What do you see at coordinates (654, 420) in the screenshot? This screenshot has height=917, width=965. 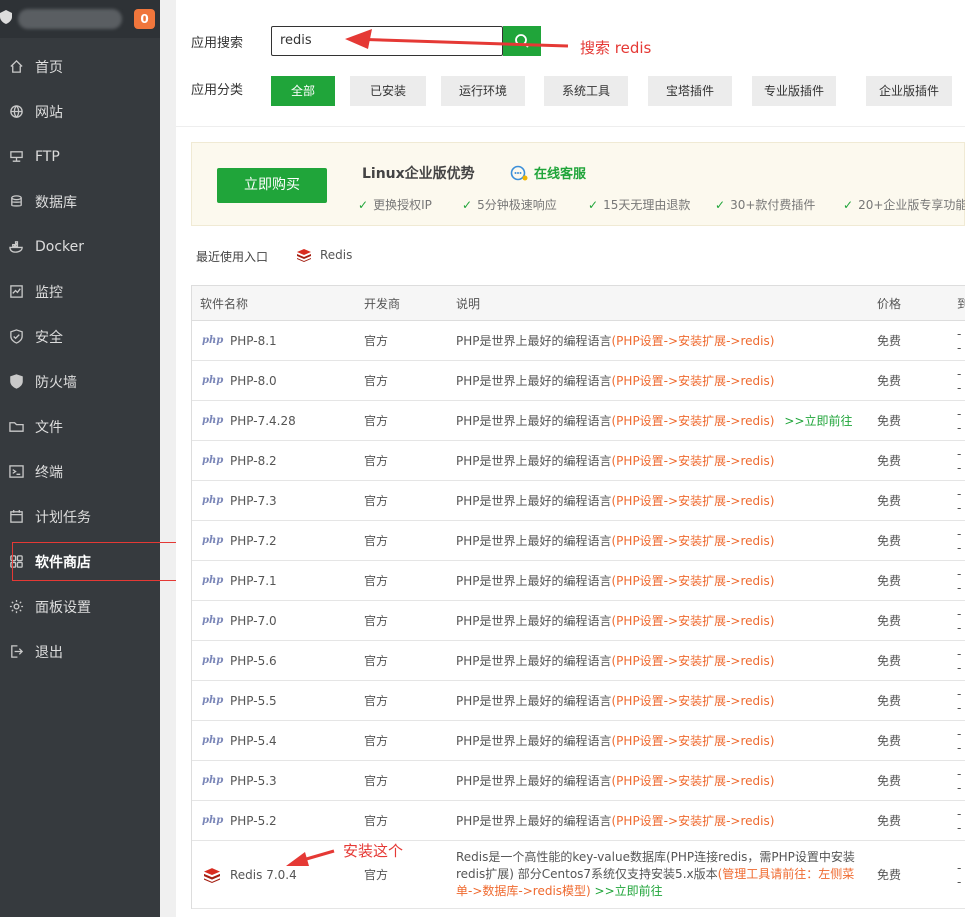 I see `description: PHP是世界上最好的编程语言 (PHP设置->安装扩展->redis) >>立即前往` at bounding box center [654, 420].